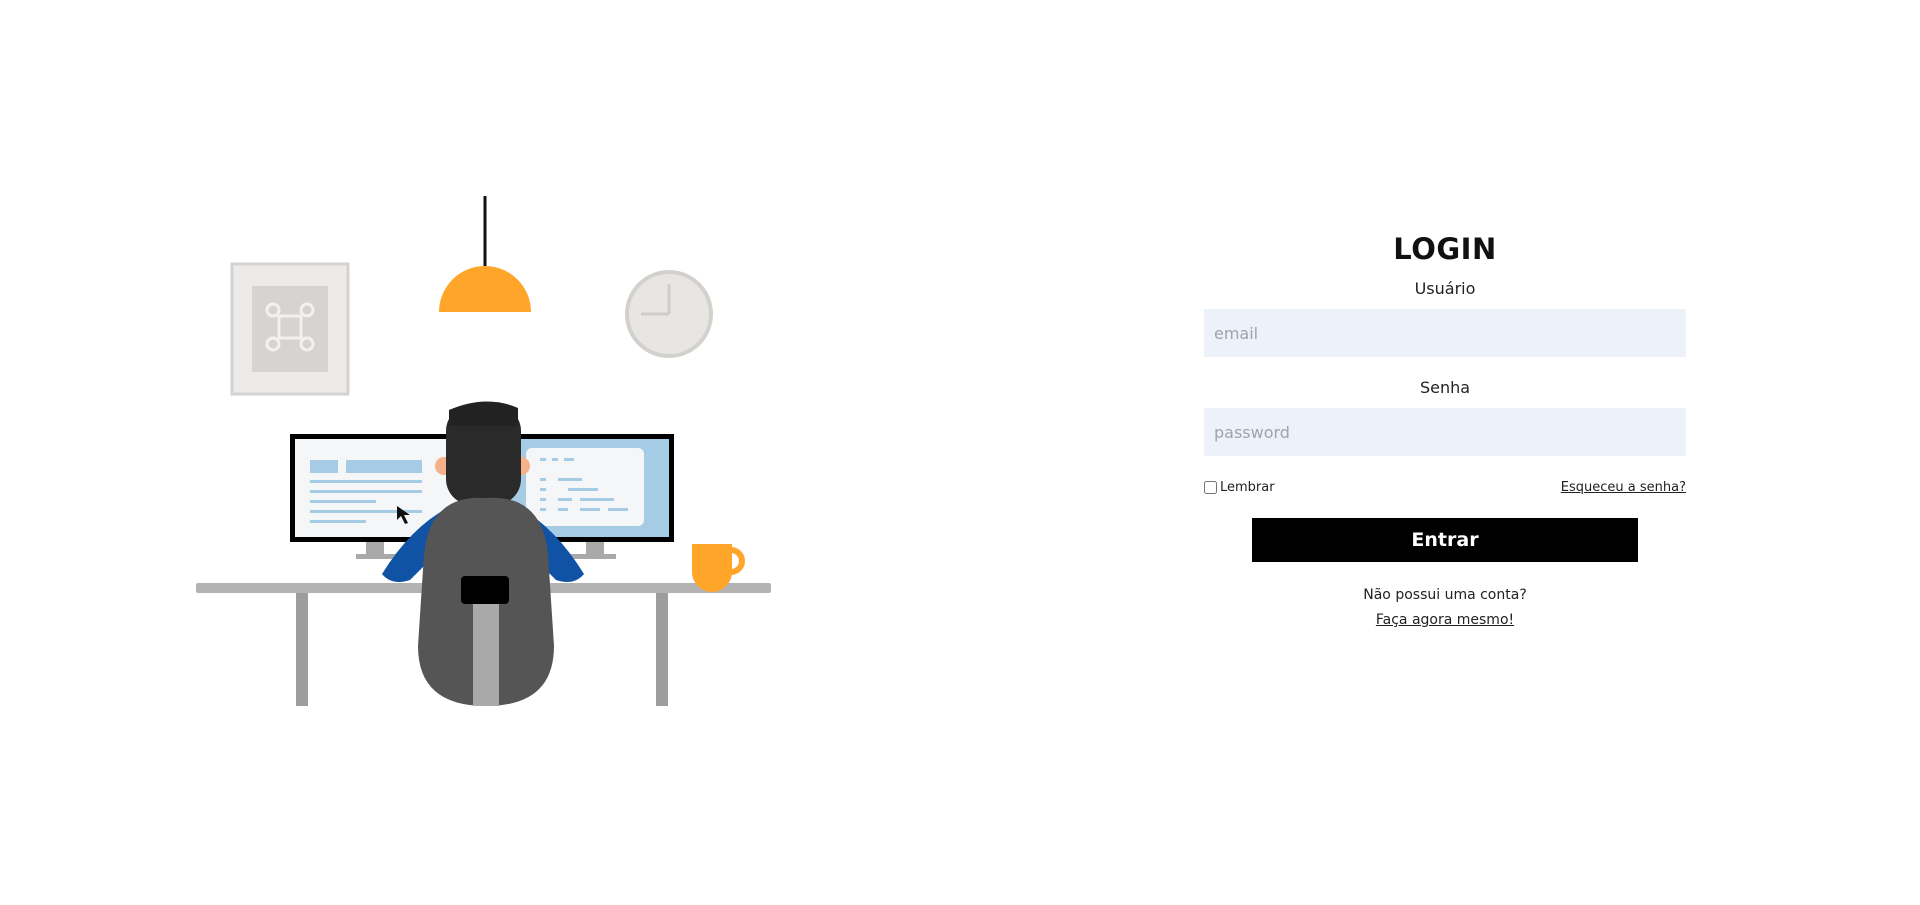 Image resolution: width=1920 pixels, height=905 pixels. Describe the element at coordinates (669, 314) in the screenshot. I see `wall-clock` at that location.